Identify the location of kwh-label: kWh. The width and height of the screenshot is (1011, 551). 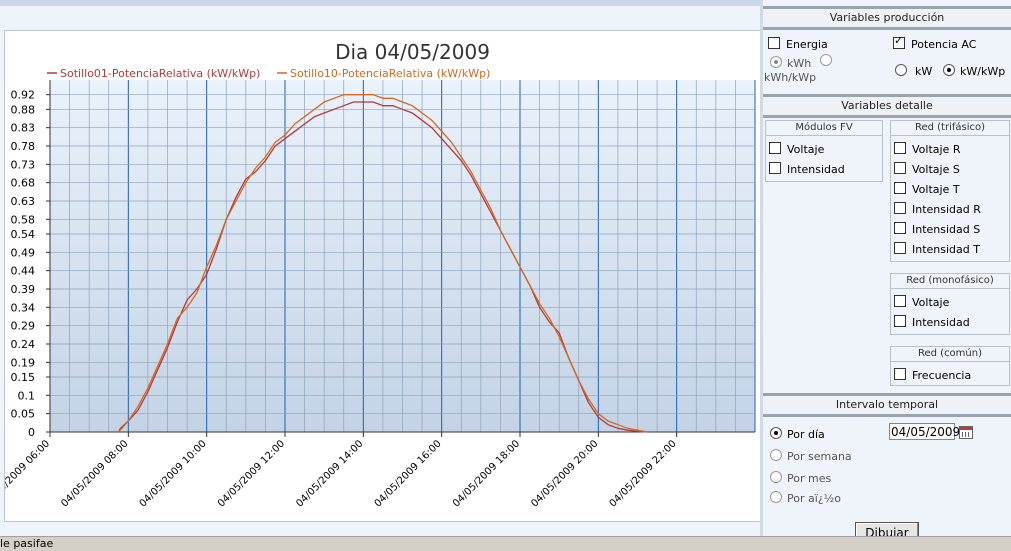
(799, 63).